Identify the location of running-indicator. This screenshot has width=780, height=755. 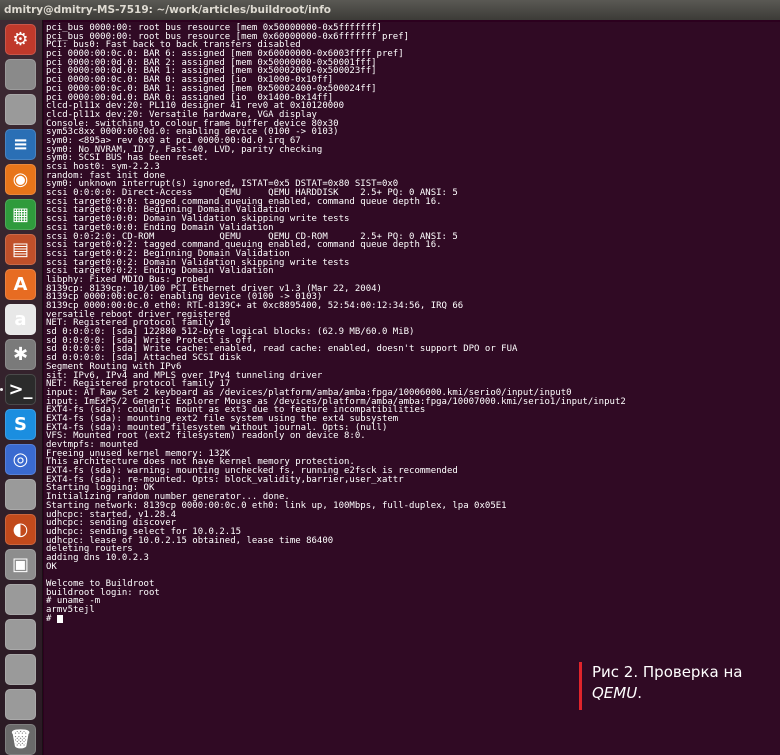
(1, 389).